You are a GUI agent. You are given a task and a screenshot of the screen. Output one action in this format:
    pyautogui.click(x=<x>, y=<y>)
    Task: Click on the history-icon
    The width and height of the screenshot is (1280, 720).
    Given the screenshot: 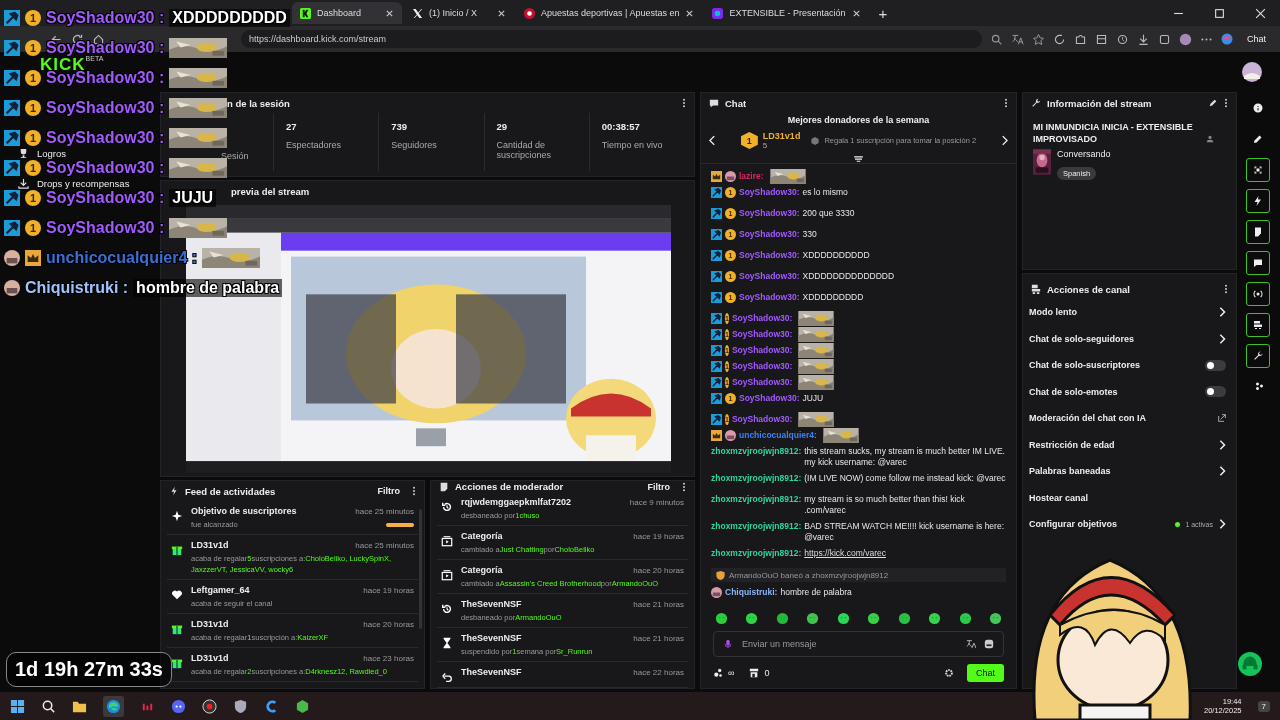 What is the action you would take?
    pyautogui.click(x=1122, y=39)
    